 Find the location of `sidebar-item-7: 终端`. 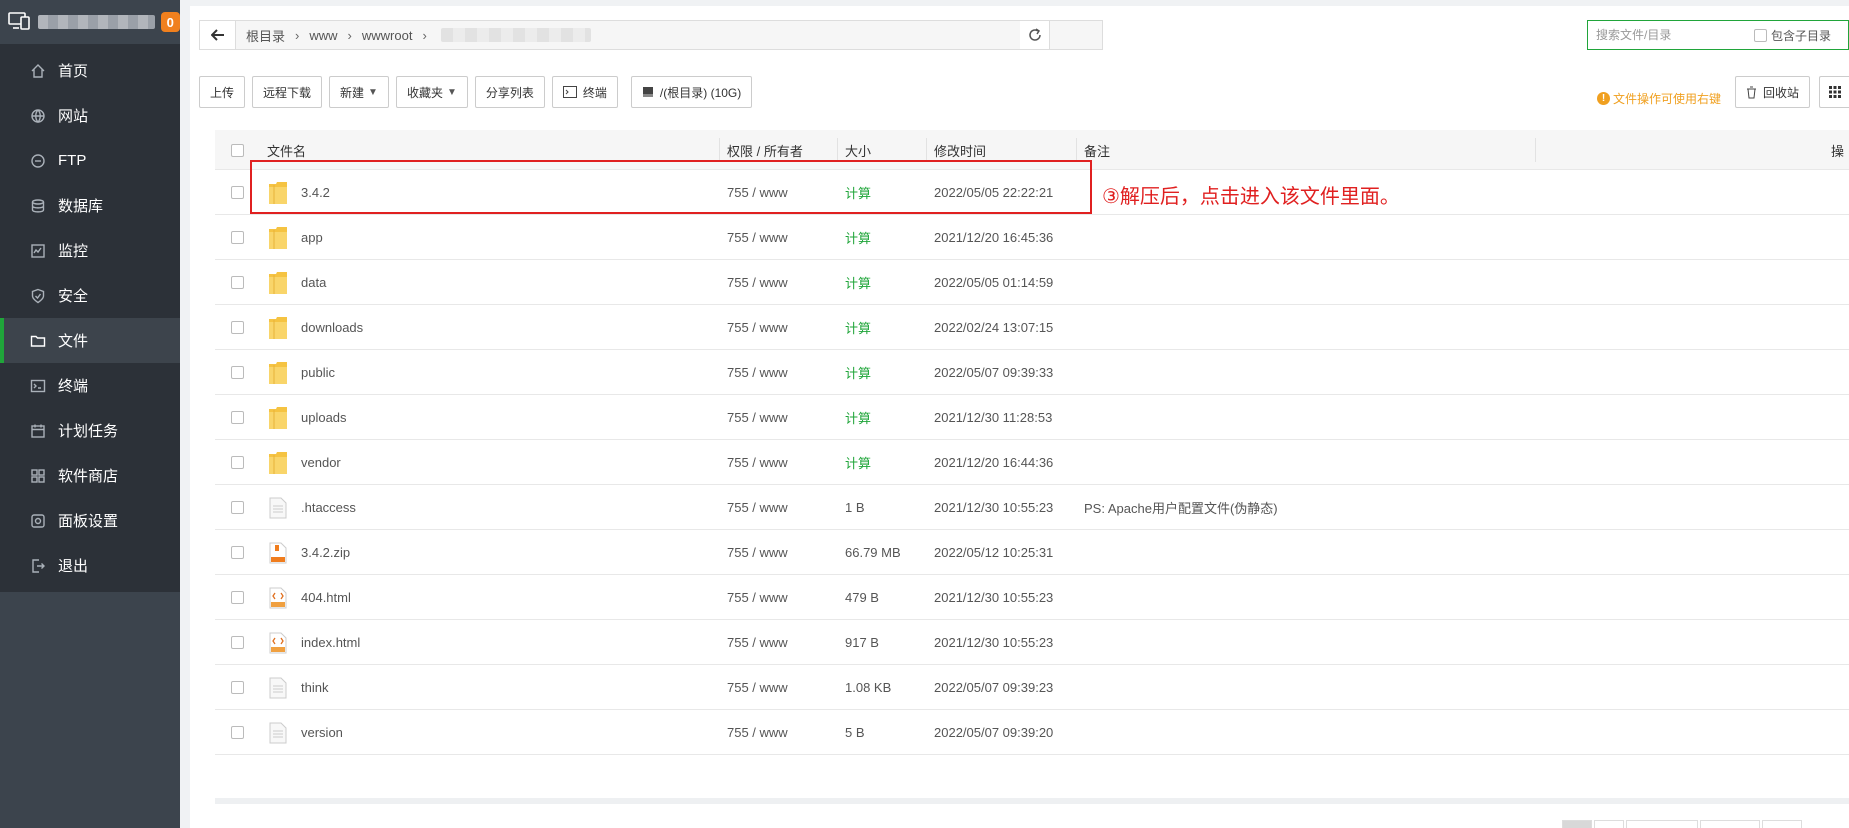

sidebar-item-7: 终端 is located at coordinates (90, 385).